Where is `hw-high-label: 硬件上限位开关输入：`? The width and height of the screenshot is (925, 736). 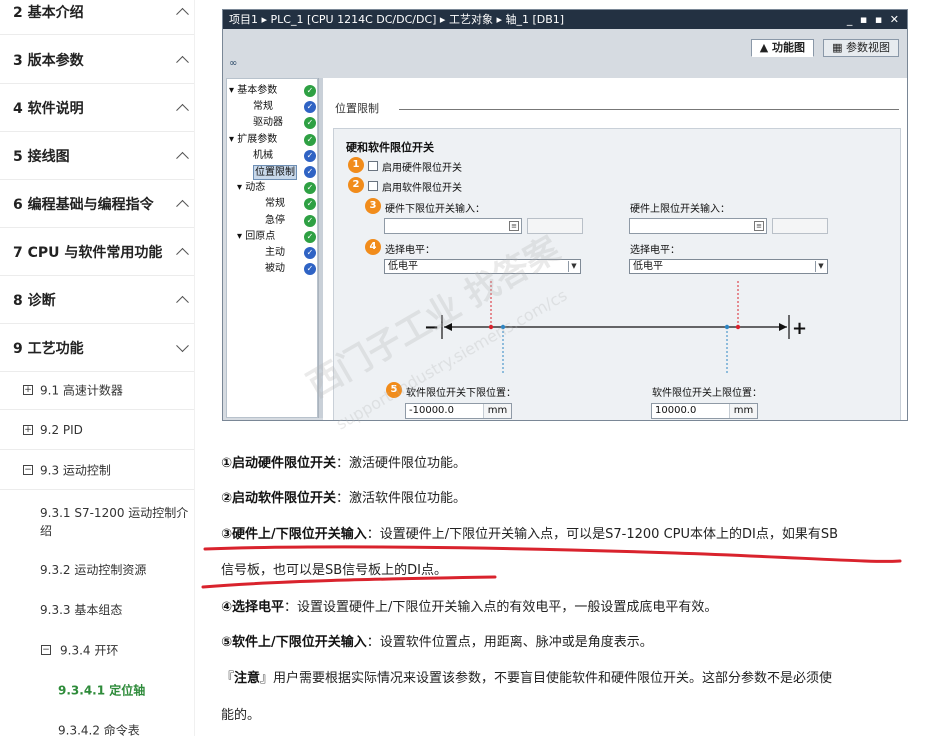 hw-high-label: 硬件上限位开关输入： is located at coordinates (680, 209).